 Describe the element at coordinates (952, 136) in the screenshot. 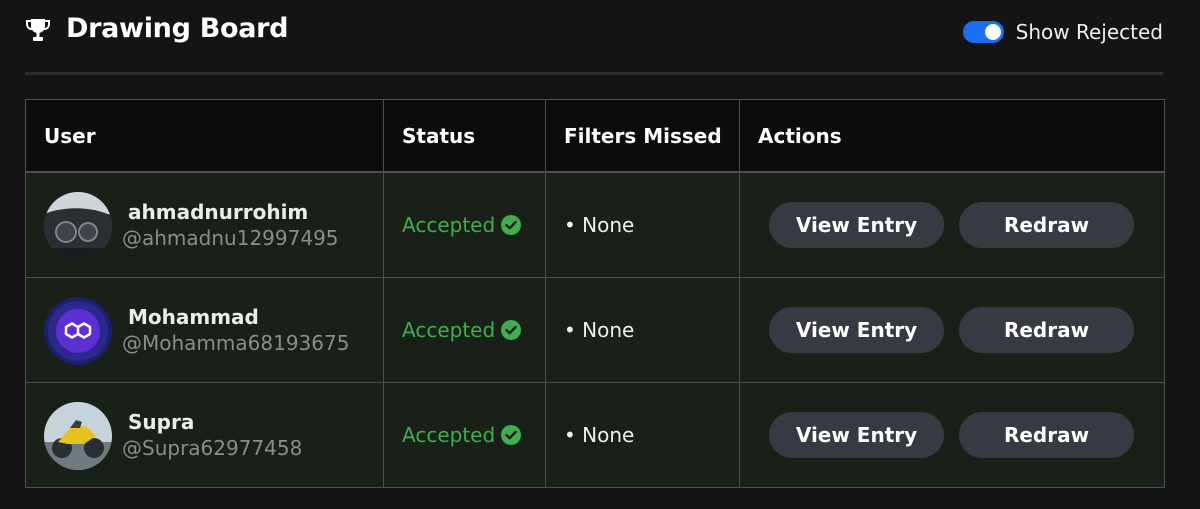

I see `column-header-actions: Actions` at that location.